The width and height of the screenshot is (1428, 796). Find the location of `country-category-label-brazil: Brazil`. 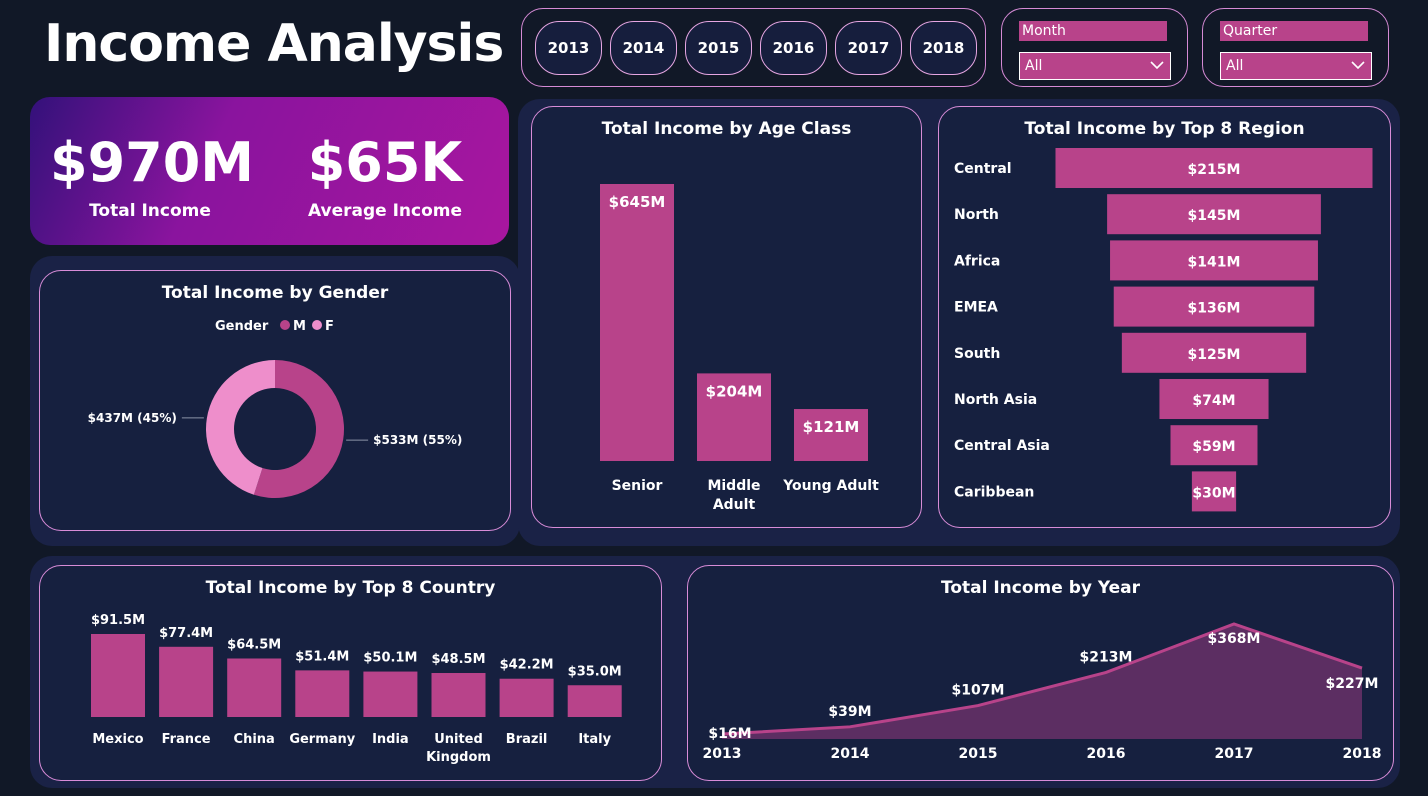

country-category-label-brazil: Brazil is located at coordinates (527, 739).